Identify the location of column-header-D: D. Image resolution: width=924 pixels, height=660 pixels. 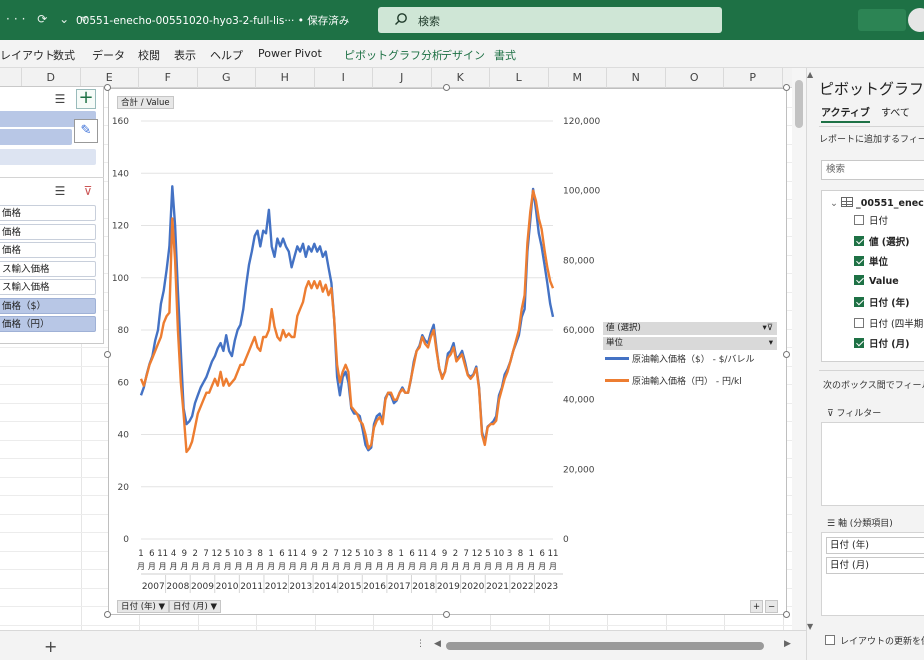
(51, 78).